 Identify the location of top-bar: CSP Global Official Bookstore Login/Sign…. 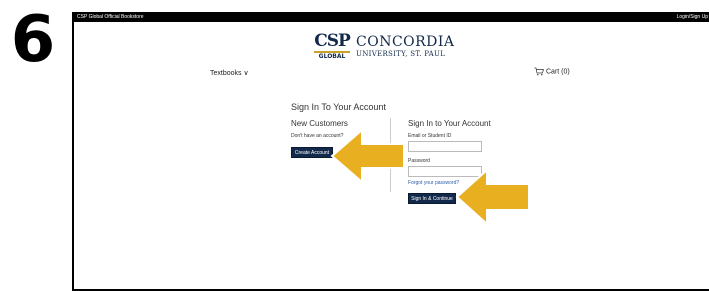
(391, 17).